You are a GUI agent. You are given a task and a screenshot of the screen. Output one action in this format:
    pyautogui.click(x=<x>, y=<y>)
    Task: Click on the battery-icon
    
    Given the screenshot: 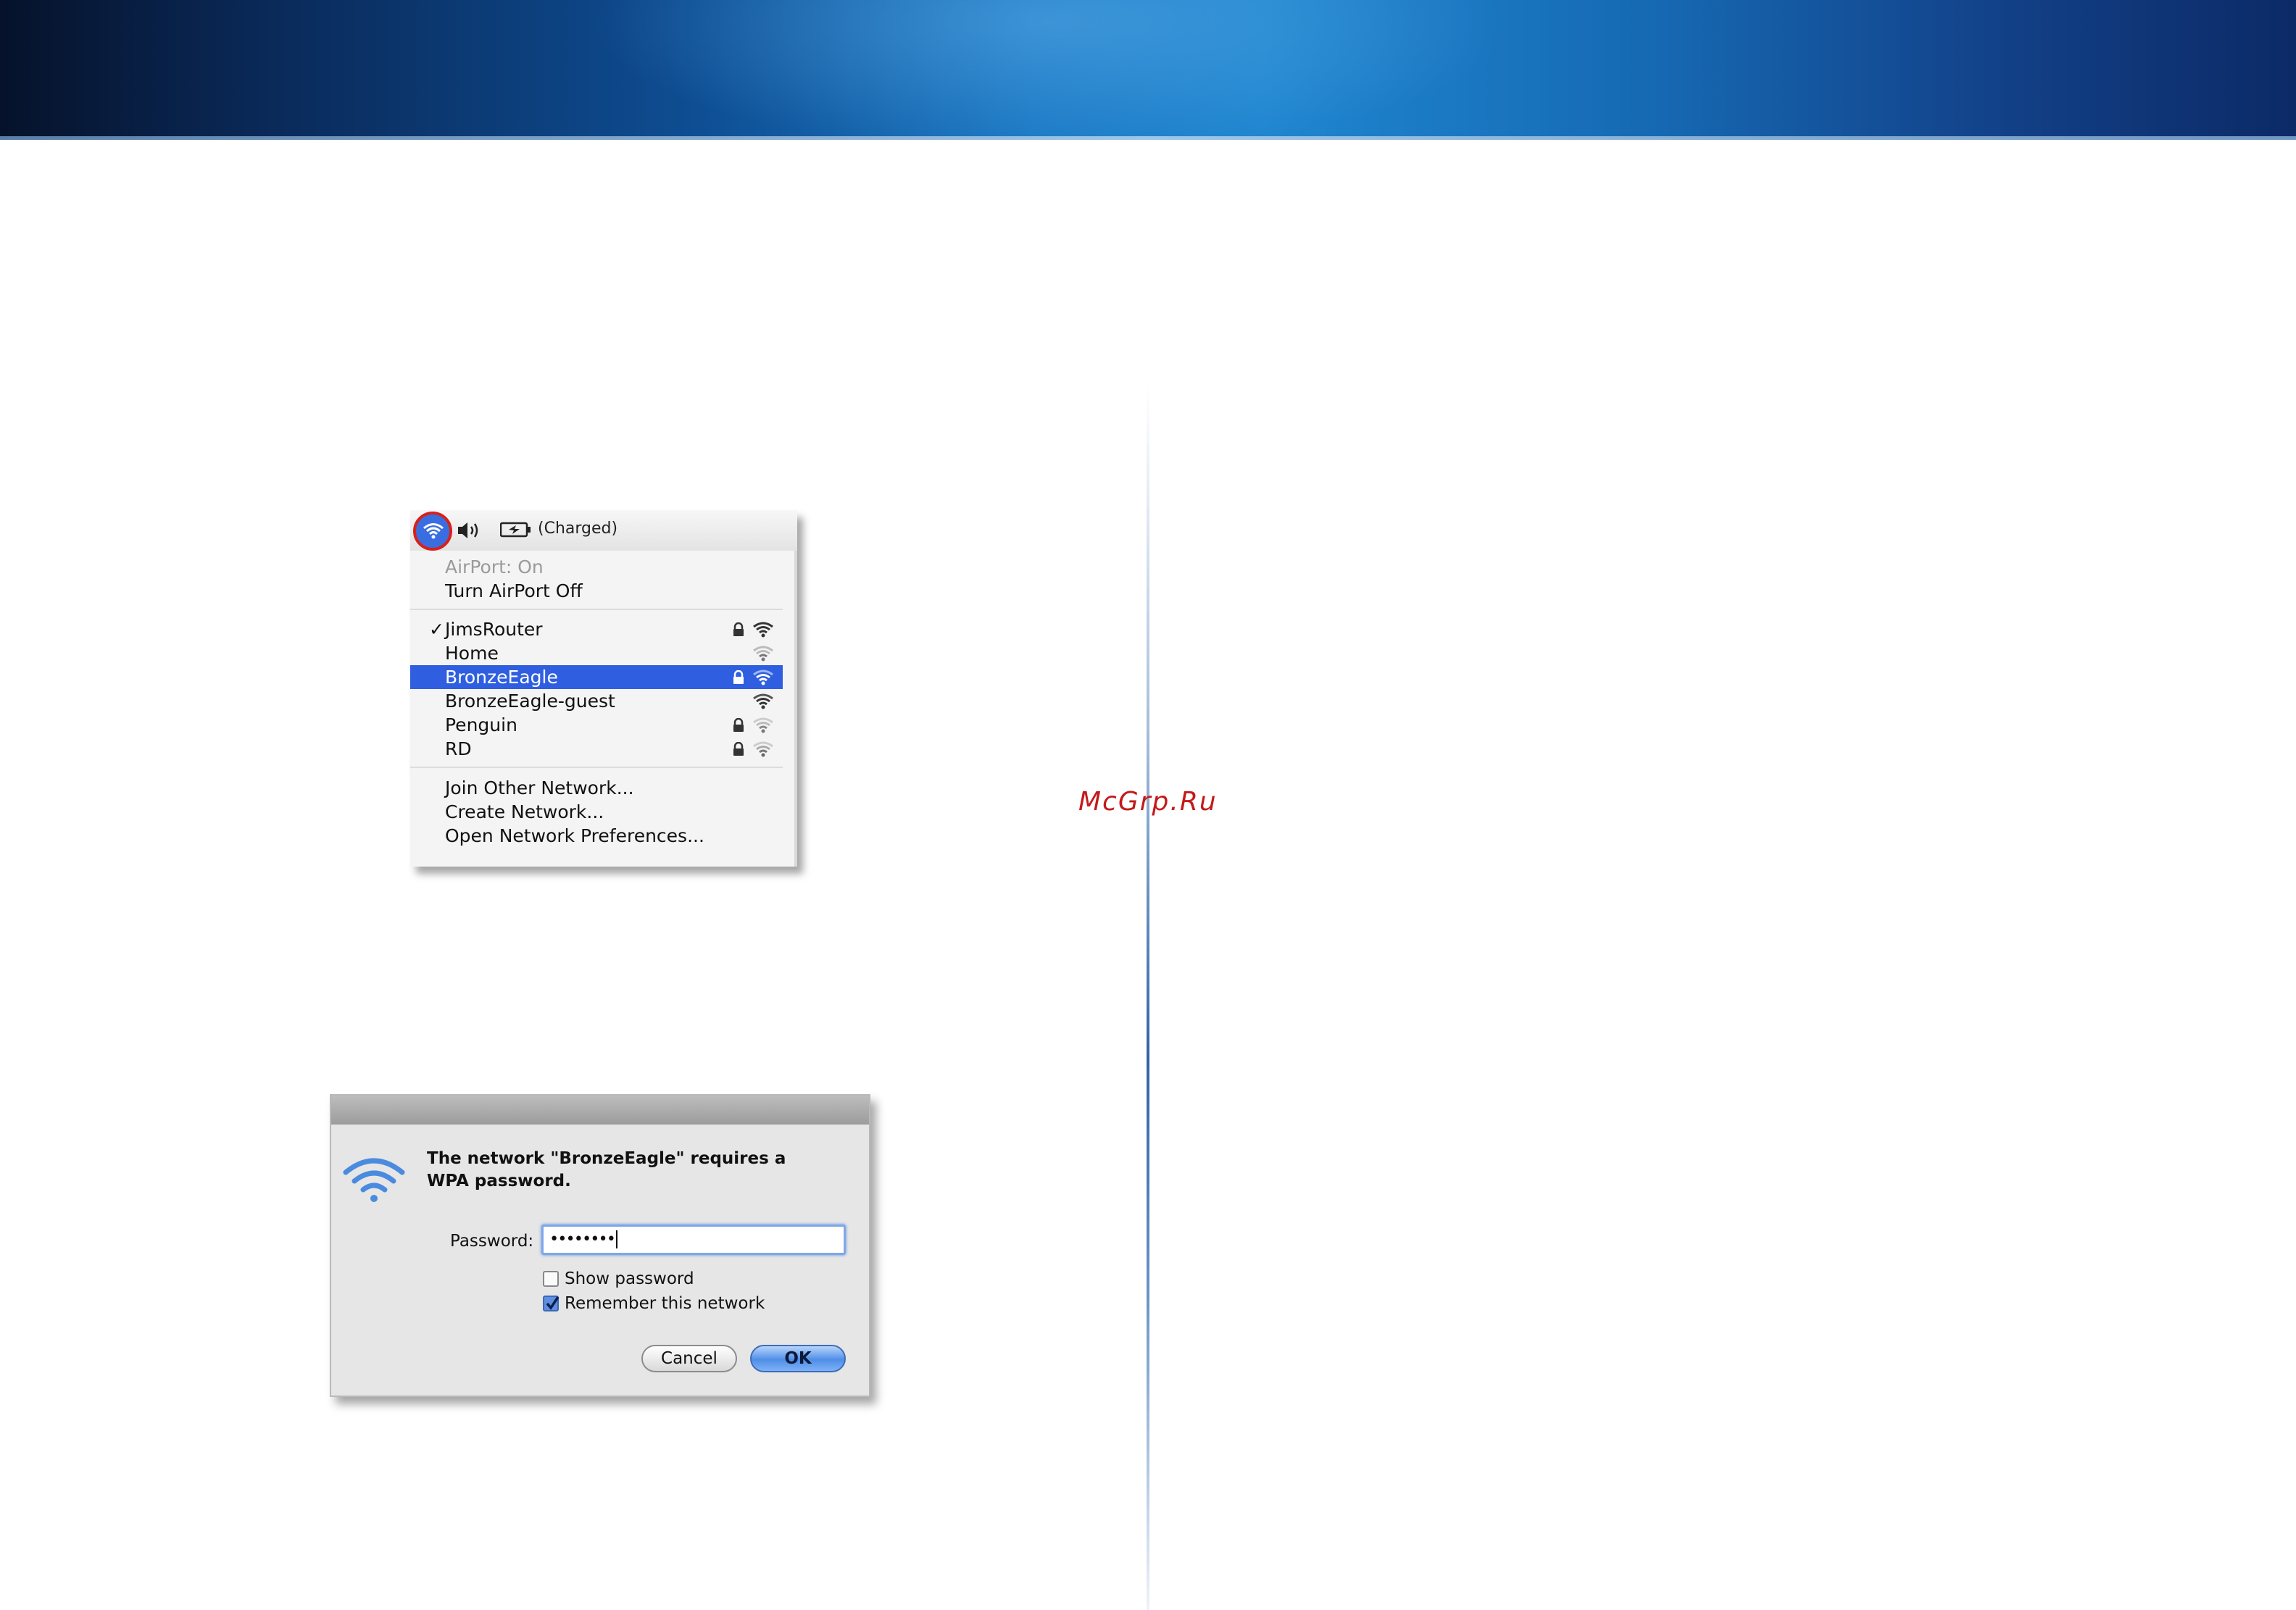 What is the action you would take?
    pyautogui.click(x=516, y=530)
    